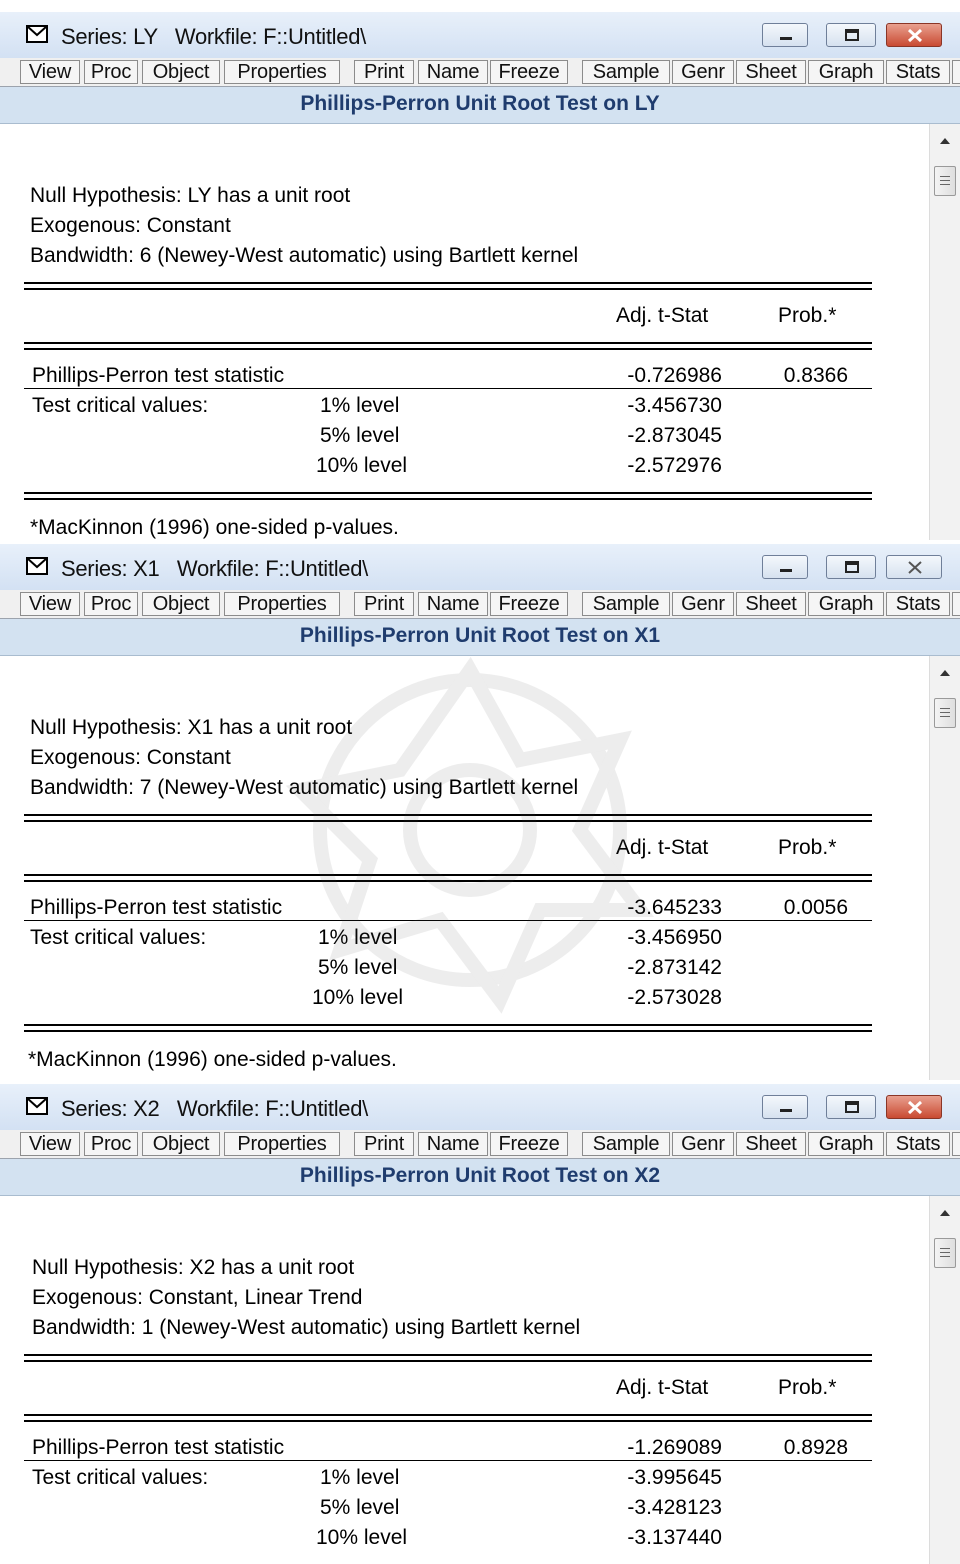  Describe the element at coordinates (191, 727) in the screenshot. I see `null-hypothesis: Null Hypothesis: X1 has a unit root` at that location.